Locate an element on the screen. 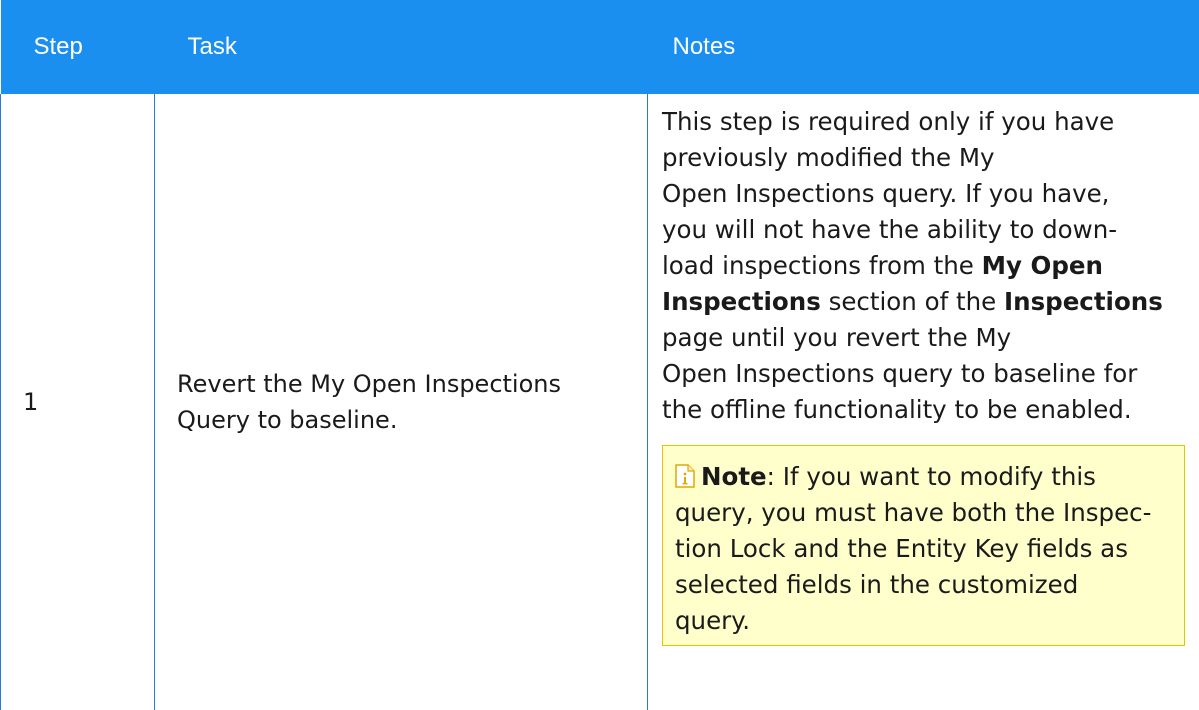  notes-line: section of the is located at coordinates (912, 301).